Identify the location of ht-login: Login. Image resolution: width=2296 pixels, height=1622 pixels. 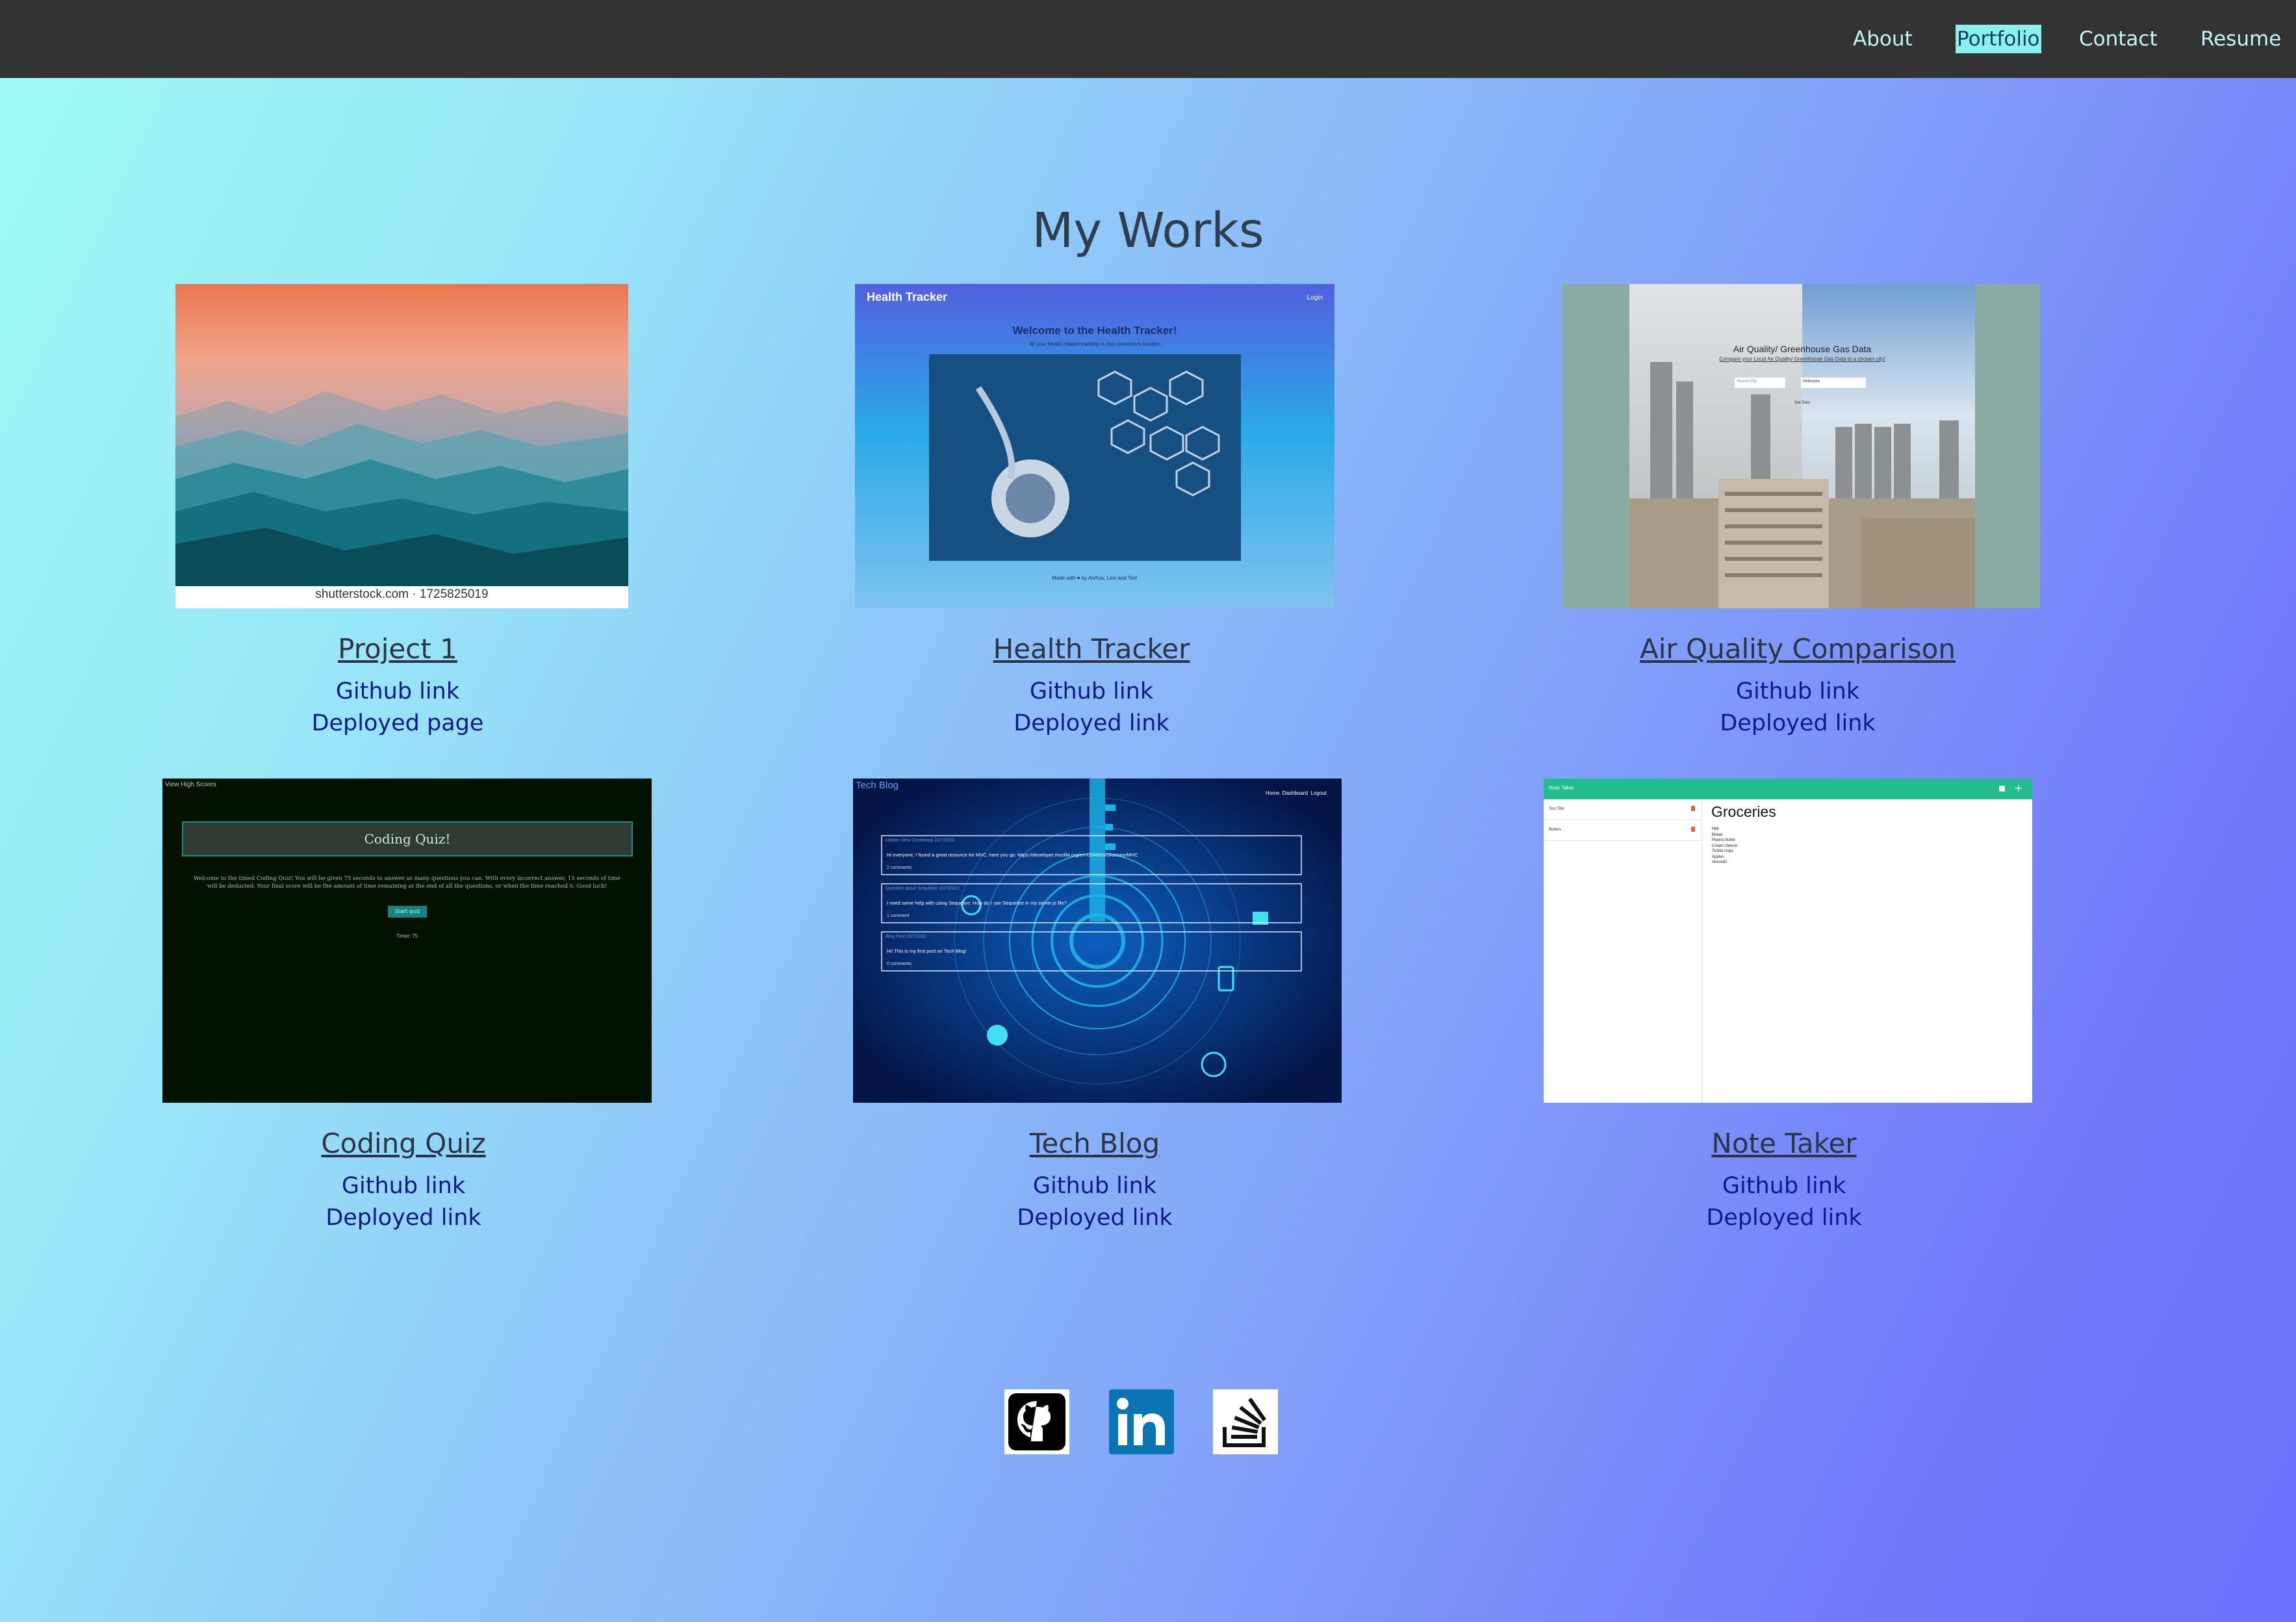
(1315, 298).